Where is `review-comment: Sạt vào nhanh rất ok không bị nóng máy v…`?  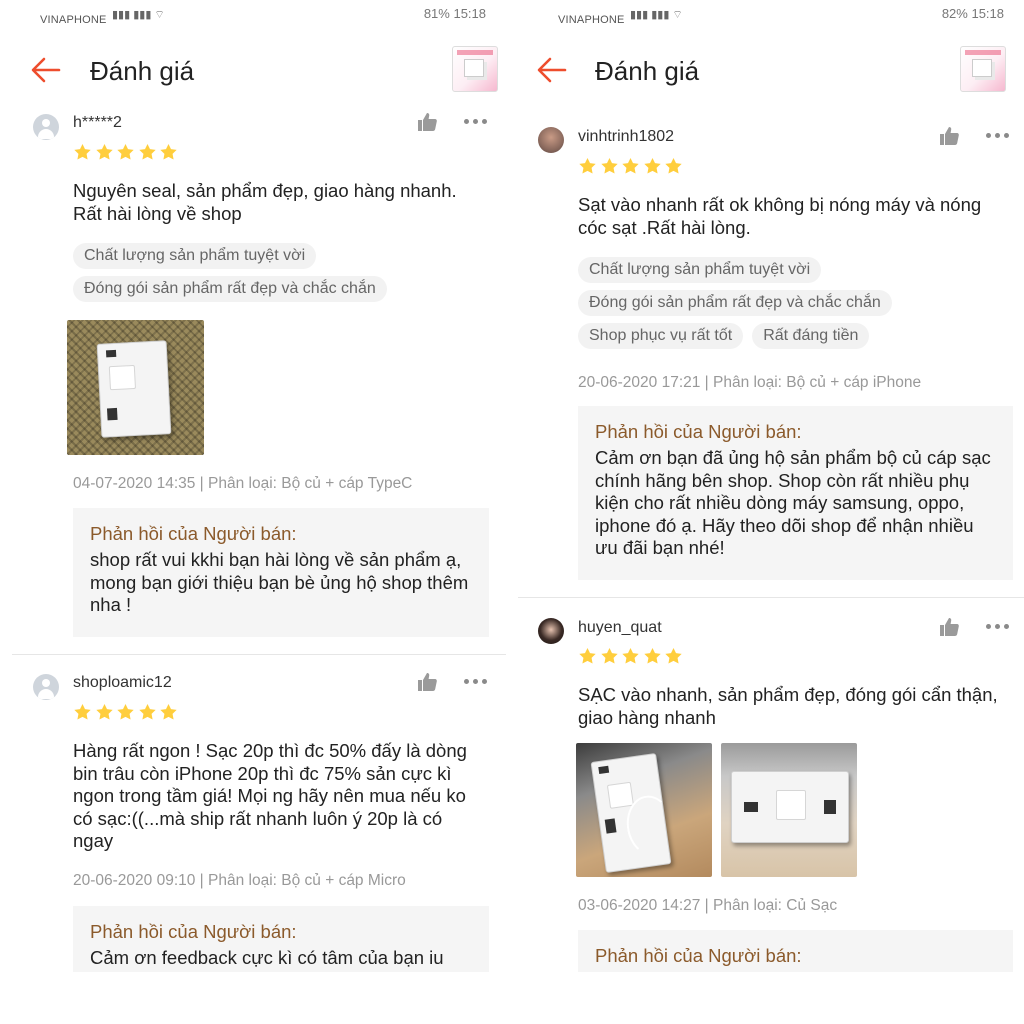 review-comment: Sạt vào nhanh rất ok không bị nóng máy v… is located at coordinates (780, 216).